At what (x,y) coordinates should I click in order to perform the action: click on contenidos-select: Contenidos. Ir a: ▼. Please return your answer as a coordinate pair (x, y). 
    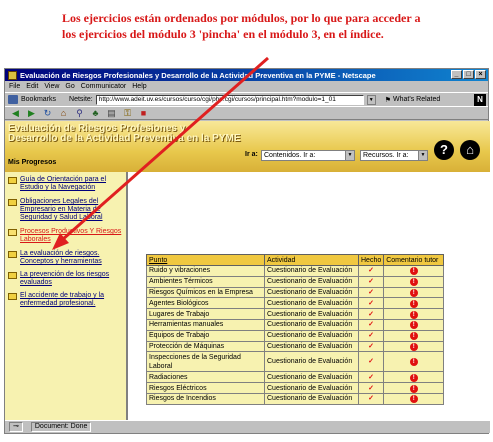
    Looking at the image, I should click on (308, 155).